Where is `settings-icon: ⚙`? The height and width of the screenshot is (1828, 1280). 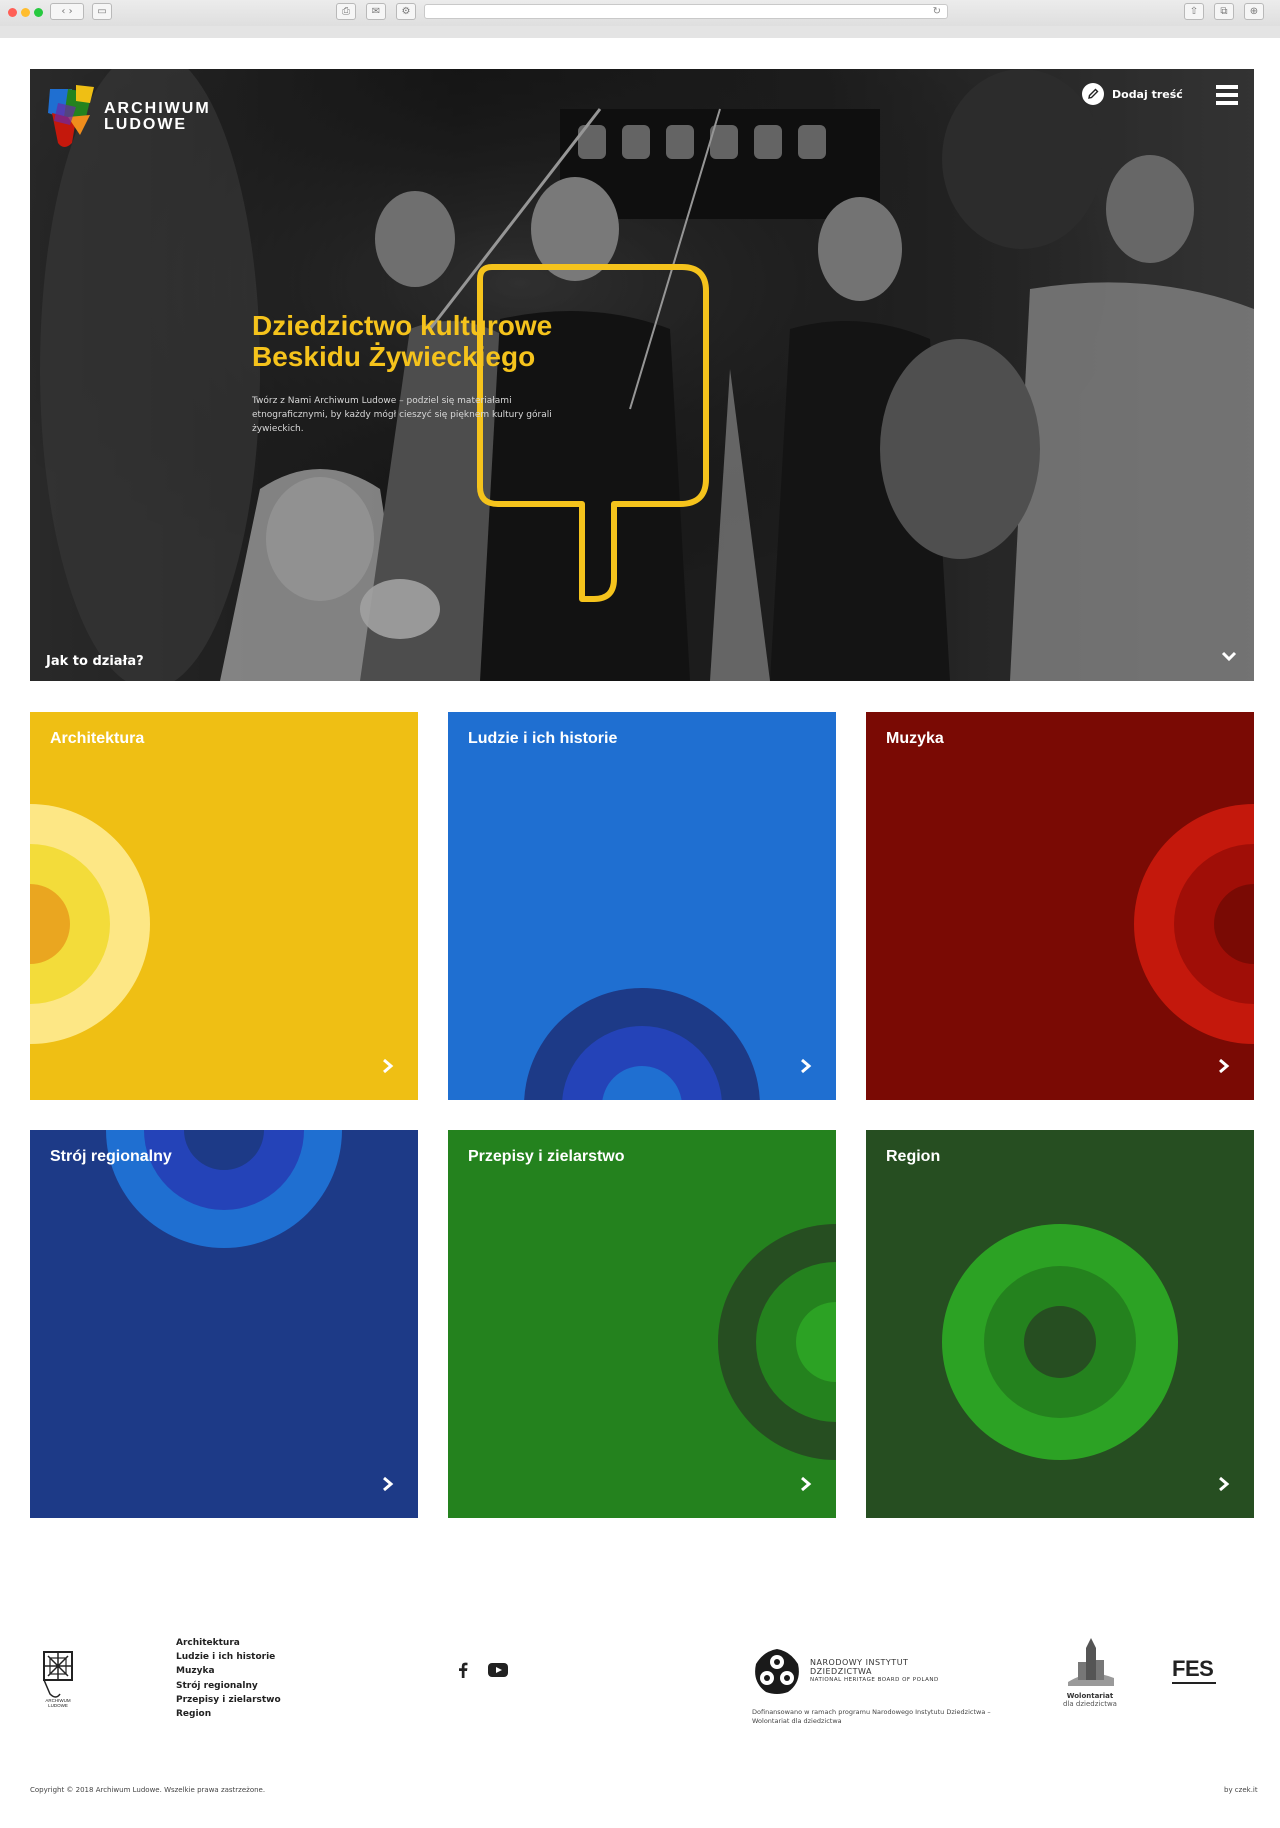
settings-icon: ⚙ is located at coordinates (406, 11).